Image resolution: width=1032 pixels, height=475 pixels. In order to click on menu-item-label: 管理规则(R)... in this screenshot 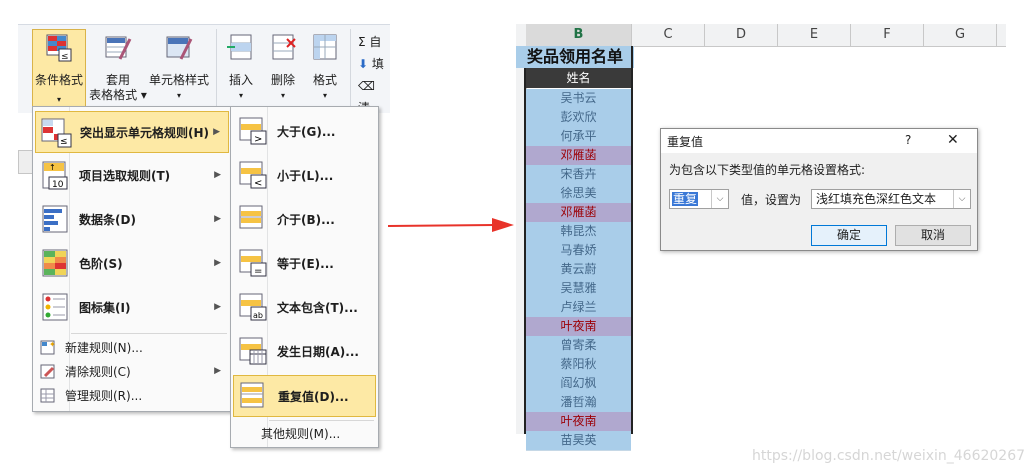, I will do `click(104, 395)`.